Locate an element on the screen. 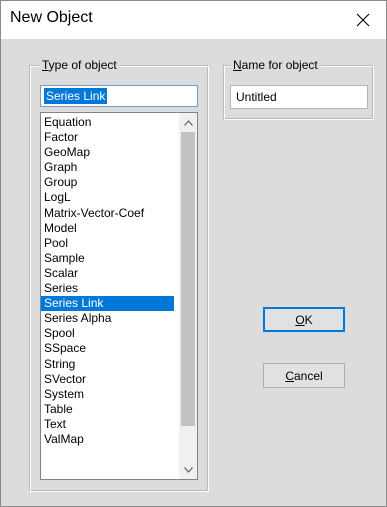  list-item: Text is located at coordinates (107, 424).